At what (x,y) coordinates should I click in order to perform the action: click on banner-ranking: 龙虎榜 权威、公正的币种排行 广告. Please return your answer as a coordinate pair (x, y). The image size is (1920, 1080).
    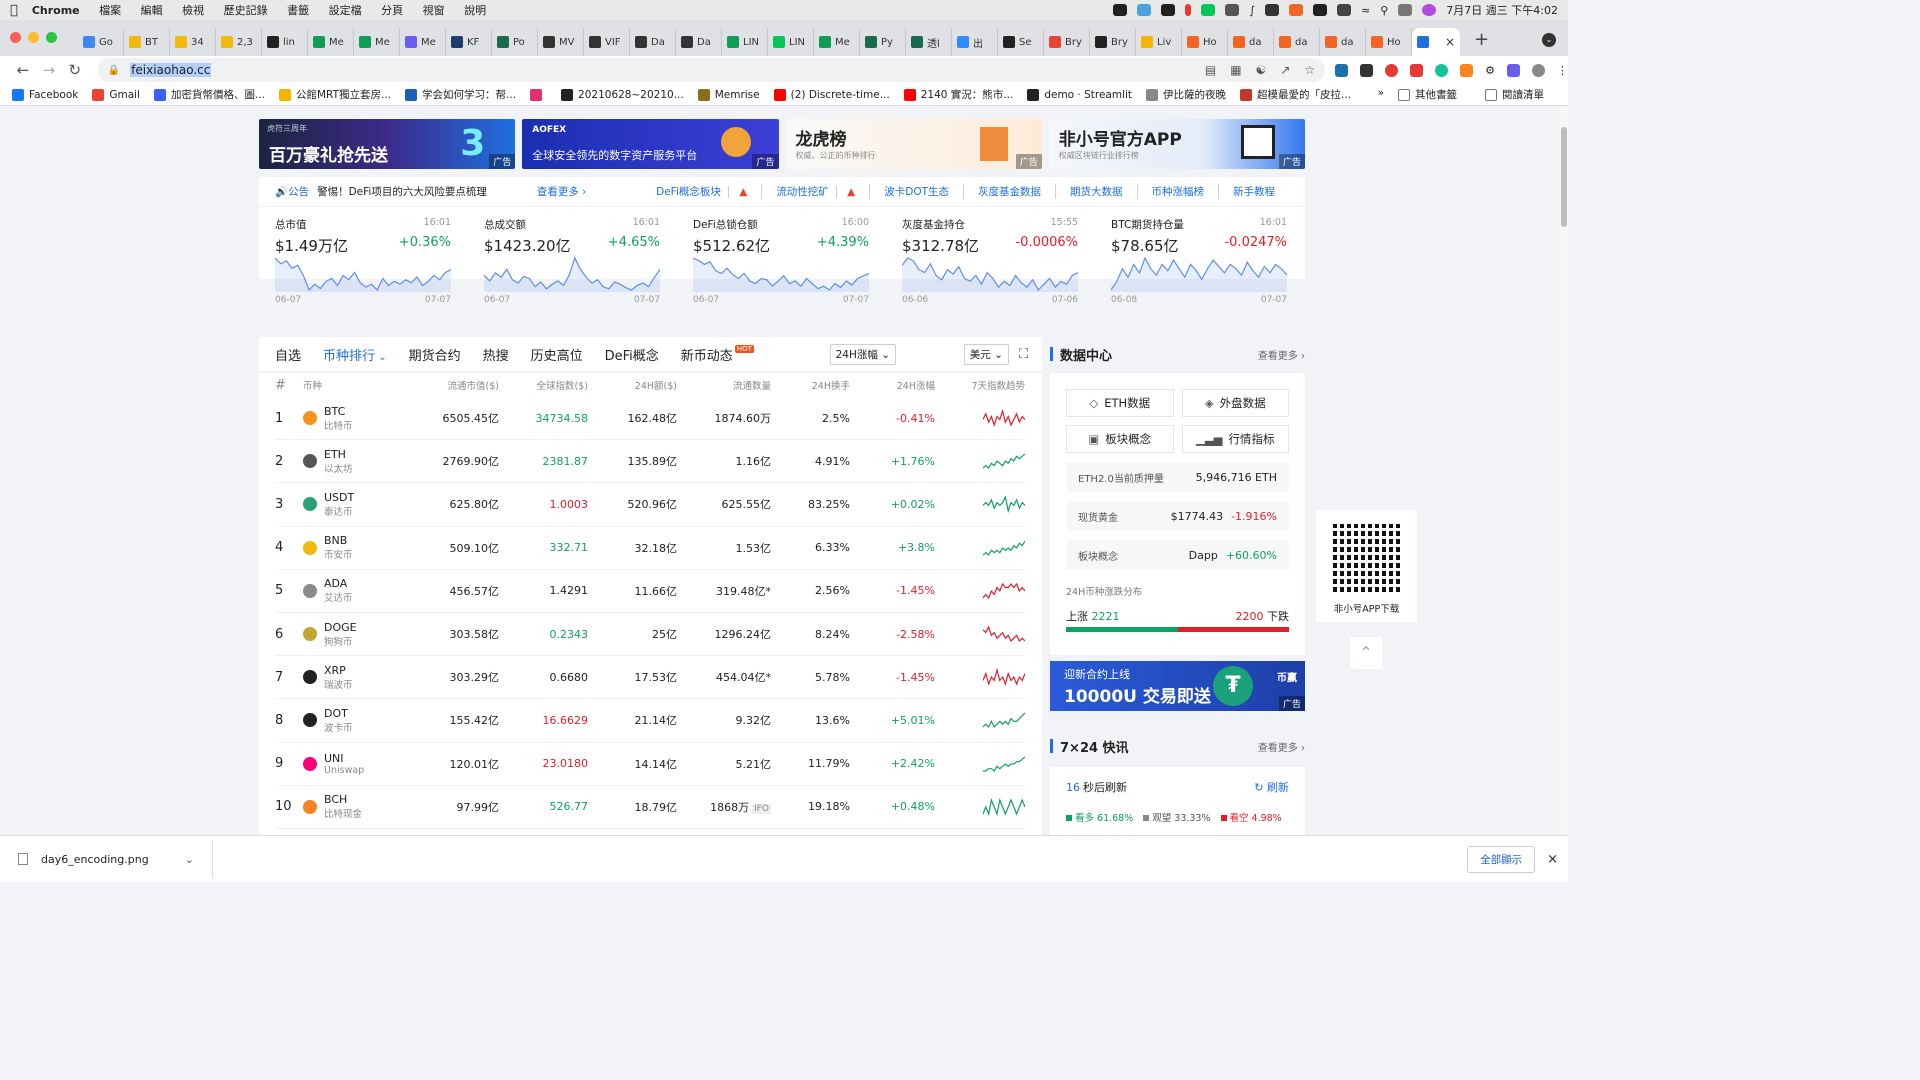
    Looking at the image, I should click on (913, 144).